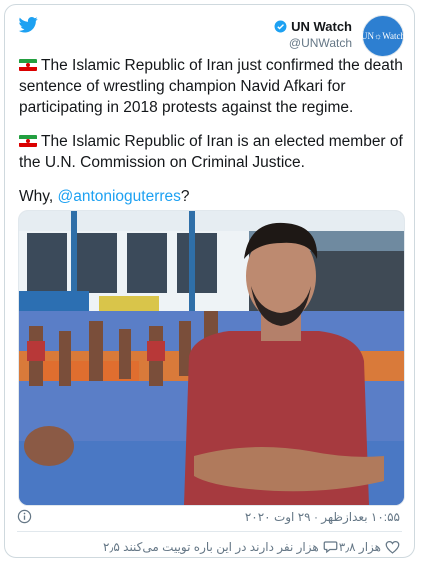 This screenshot has height=564, width=421. I want to click on mention-link: @antonioguterres, so click(118, 196).